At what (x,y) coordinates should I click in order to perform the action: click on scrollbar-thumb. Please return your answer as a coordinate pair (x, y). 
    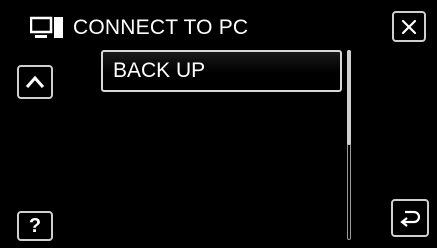
    Looking at the image, I should click on (349, 97).